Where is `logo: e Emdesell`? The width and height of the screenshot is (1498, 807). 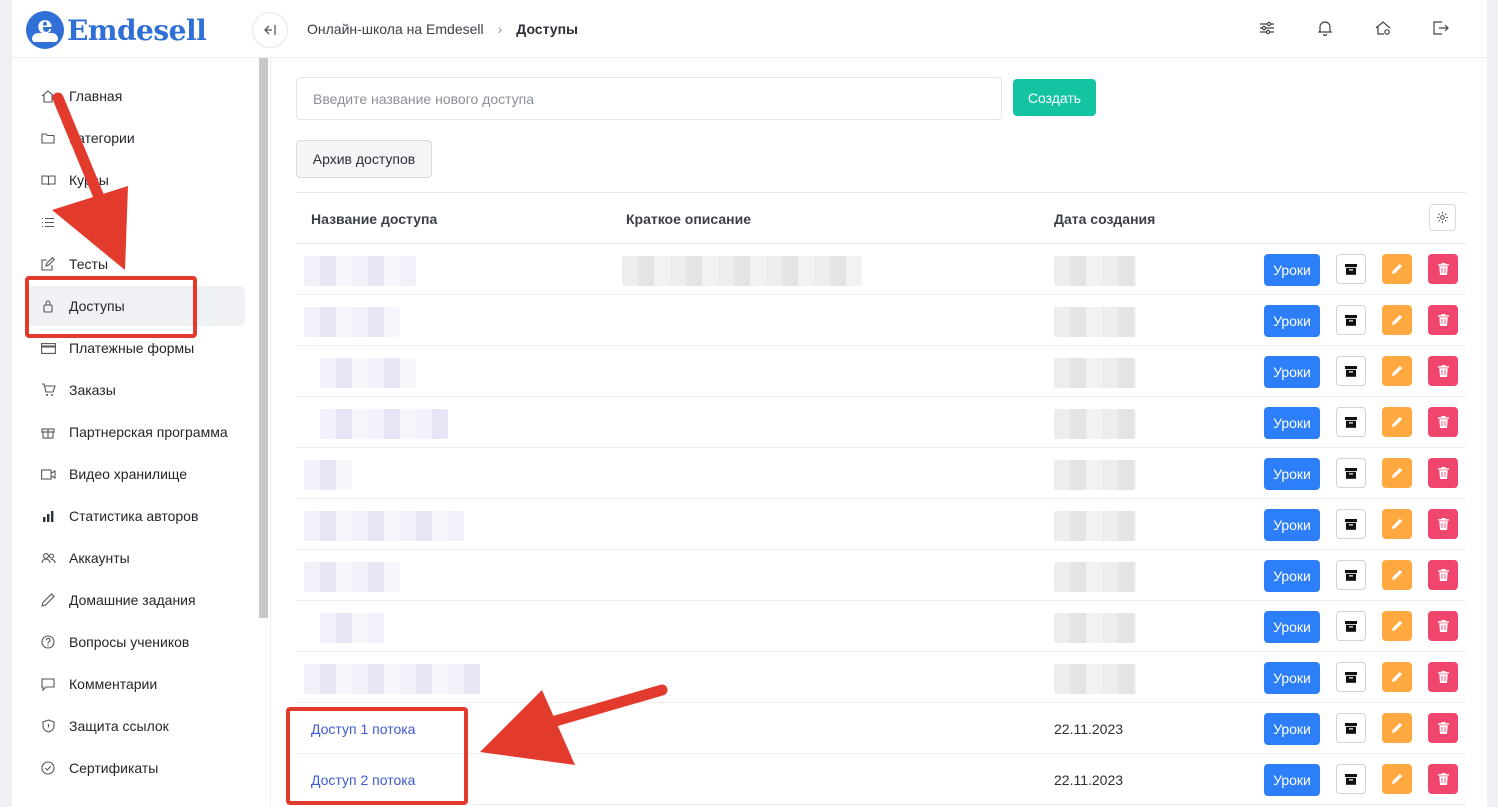
logo: e Emdesell is located at coordinates (116, 29).